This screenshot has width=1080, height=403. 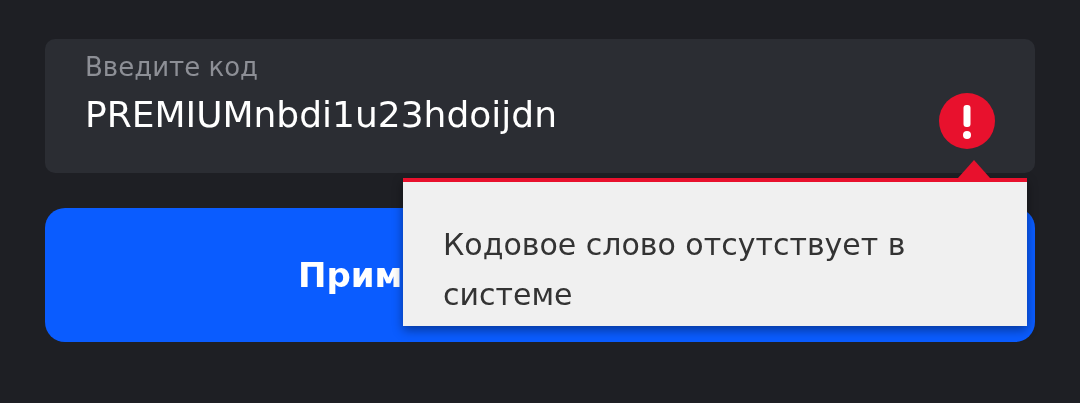 What do you see at coordinates (675, 270) in the screenshot?
I see `error-message: Кодовое слово отсутствует в системе` at bounding box center [675, 270].